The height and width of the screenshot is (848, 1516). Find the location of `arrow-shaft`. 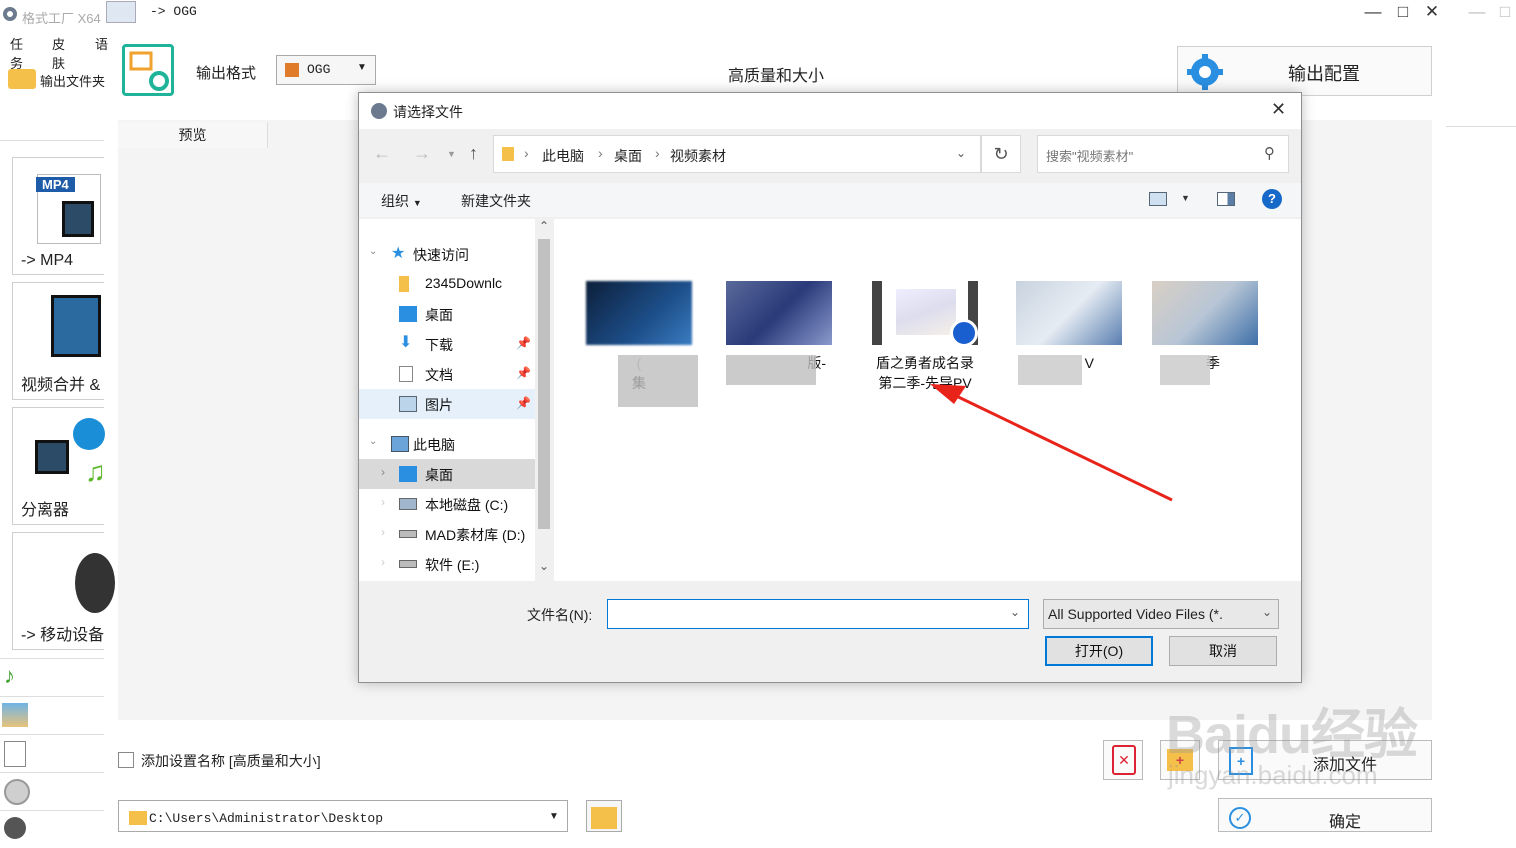

arrow-shaft is located at coordinates (1060, 446).